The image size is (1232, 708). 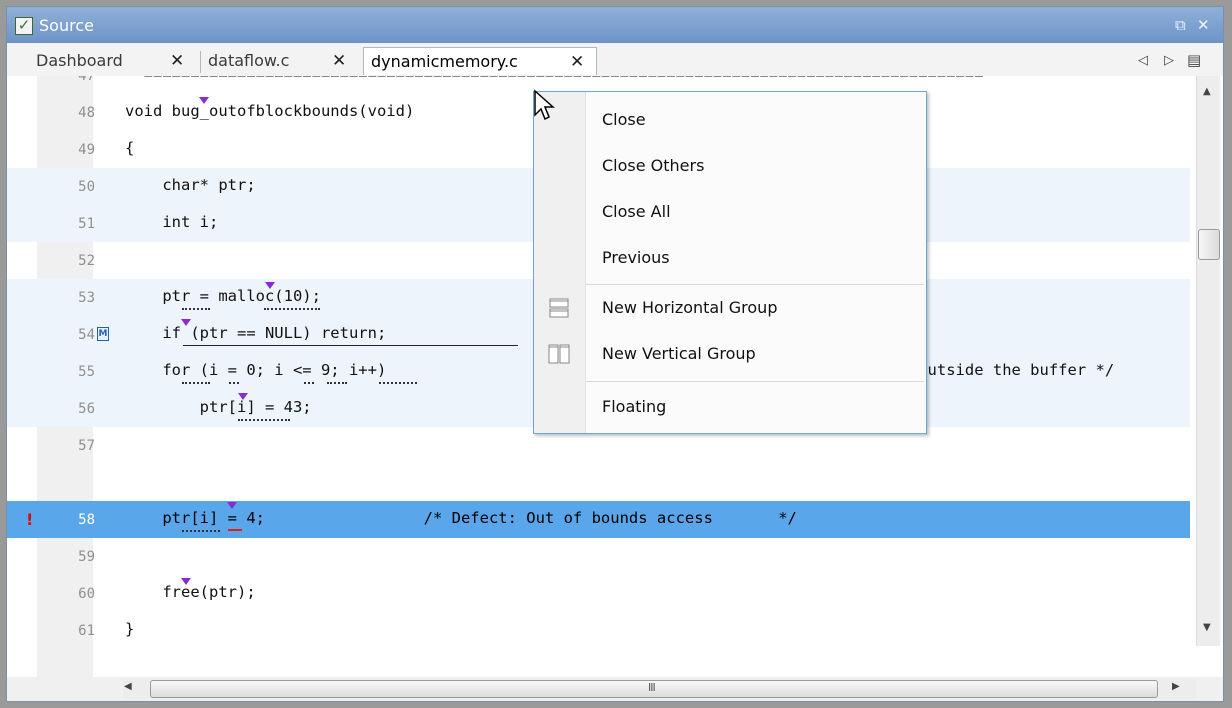 What do you see at coordinates (1203, 25) in the screenshot?
I see `close-window-icon: ✕` at bounding box center [1203, 25].